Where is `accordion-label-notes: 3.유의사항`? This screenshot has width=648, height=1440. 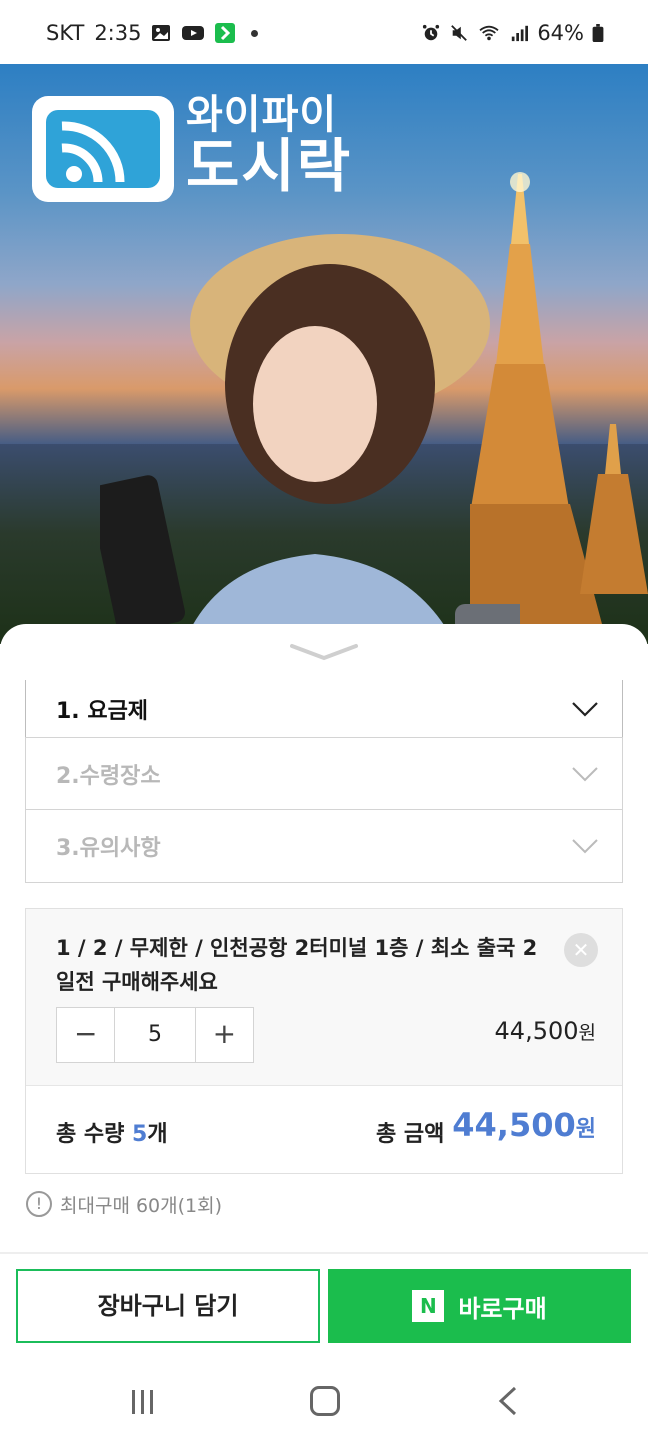
accordion-label-notes: 3.유의사항 is located at coordinates (108, 848).